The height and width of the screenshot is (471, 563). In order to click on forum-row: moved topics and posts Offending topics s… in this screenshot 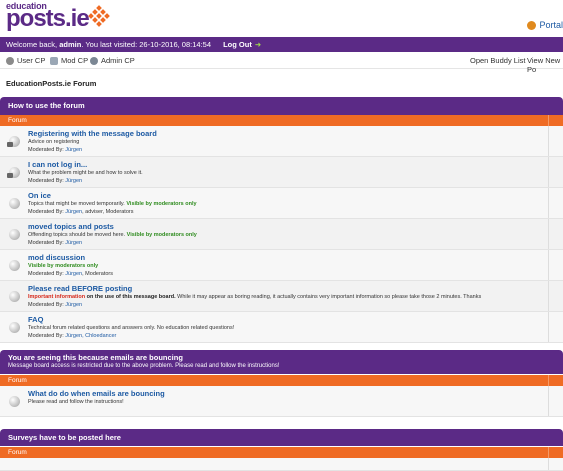, I will do `click(281, 234)`.